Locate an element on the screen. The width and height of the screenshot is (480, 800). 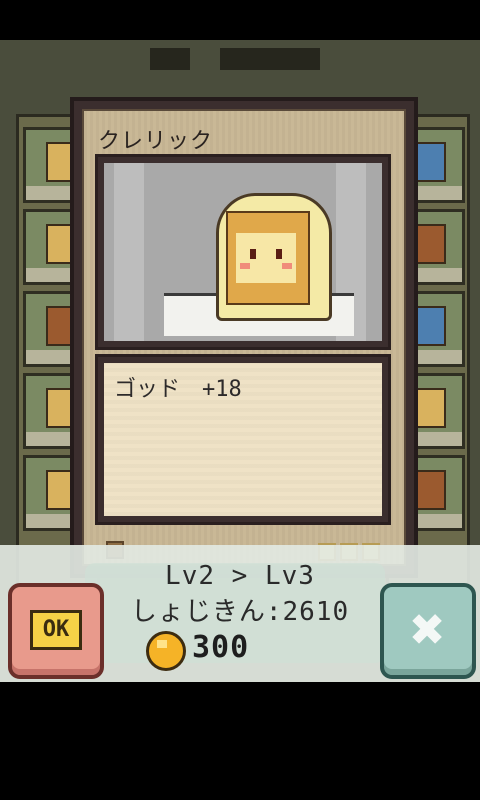
status-bar is located at coordinates (240, 20).